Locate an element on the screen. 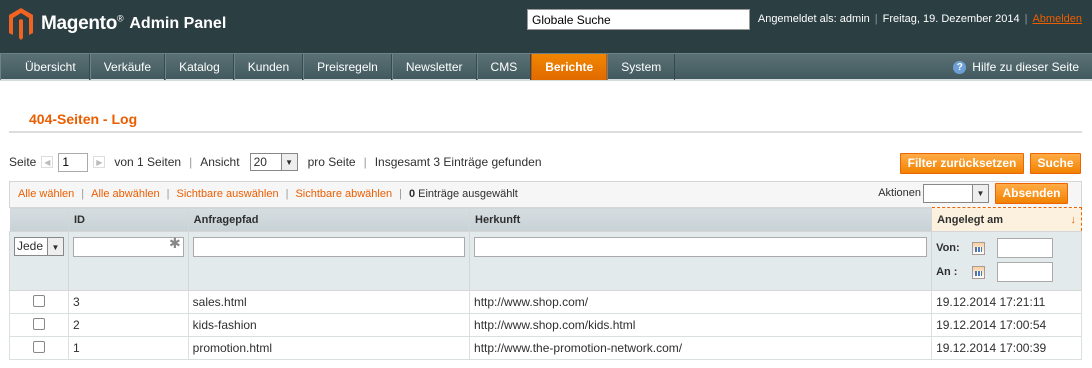  date-to-input is located at coordinates (1025, 272).